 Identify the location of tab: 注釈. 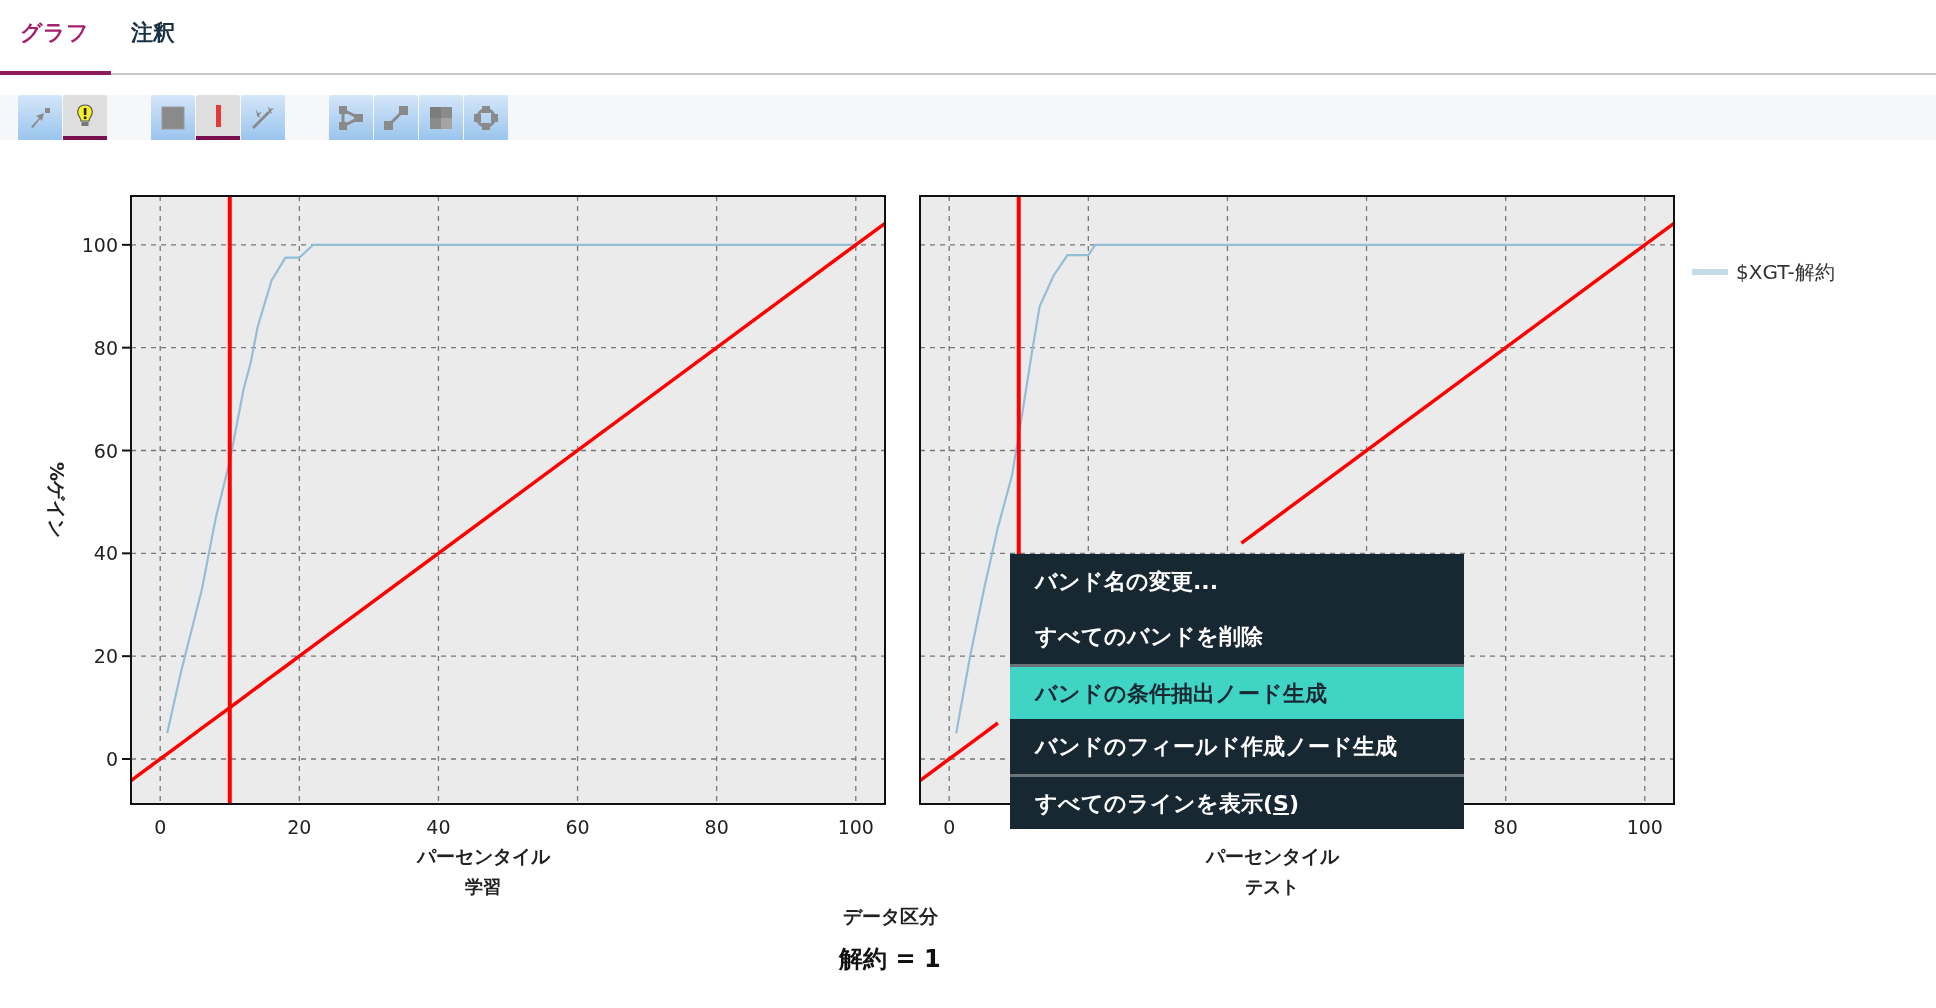
(154, 45).